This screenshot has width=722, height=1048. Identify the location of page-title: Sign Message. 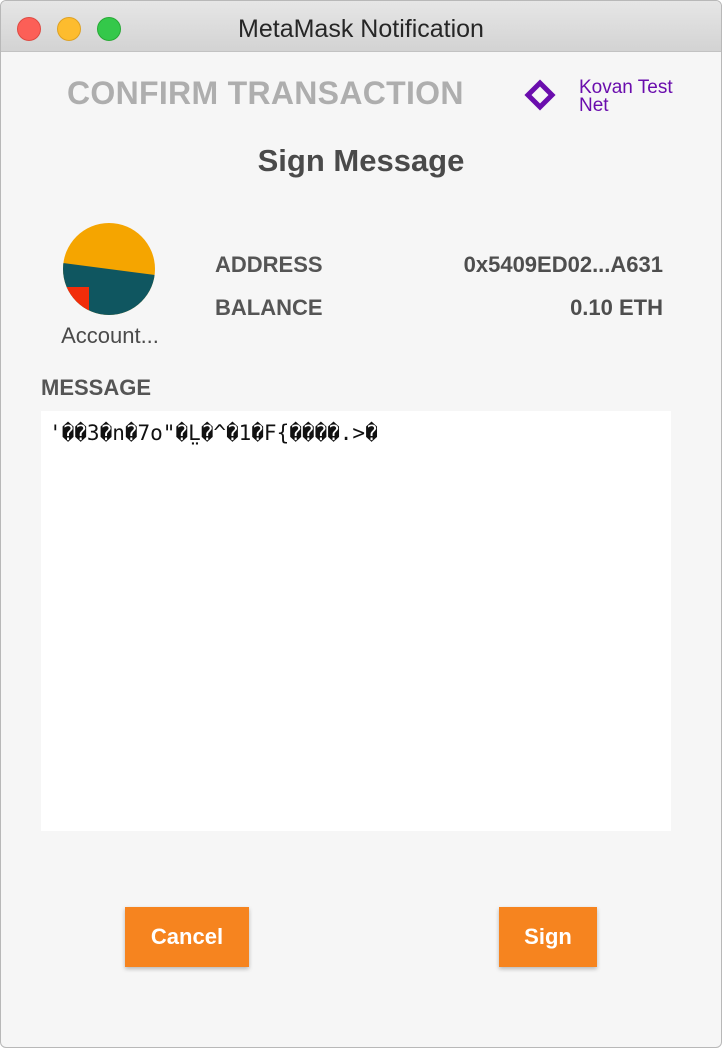
(361, 160).